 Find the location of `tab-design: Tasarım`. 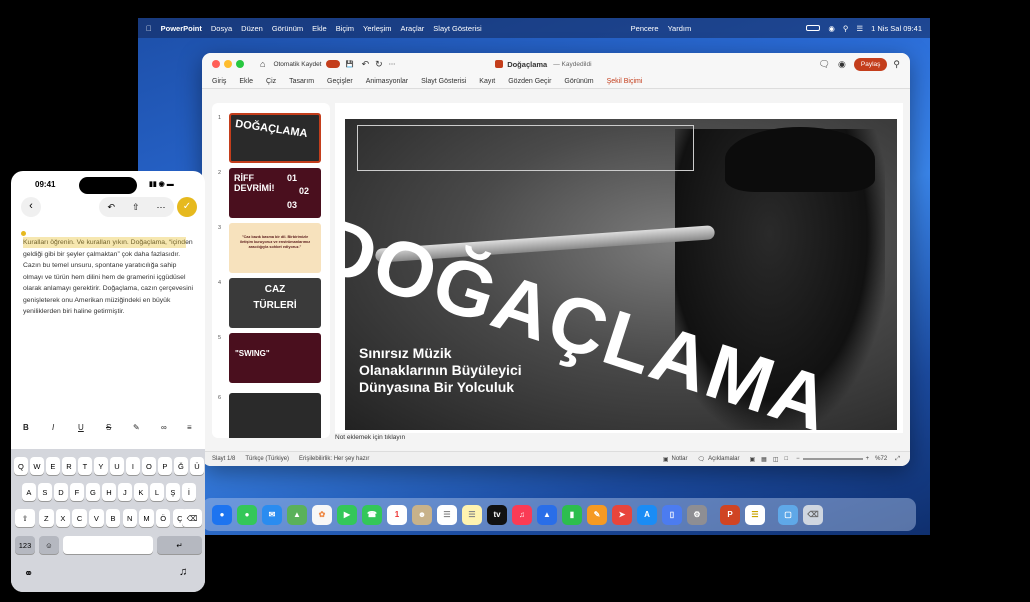

tab-design: Tasarım is located at coordinates (301, 81).